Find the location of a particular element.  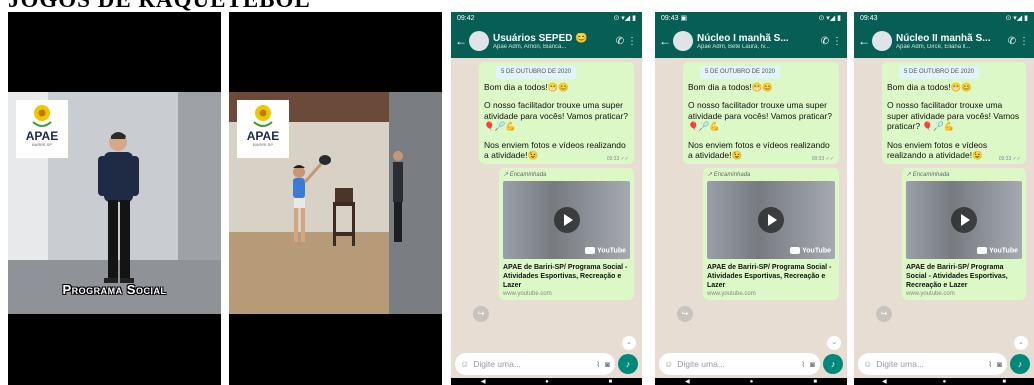

message-greeting: Bom dia a todos!😁😊 is located at coordinates (526, 86).